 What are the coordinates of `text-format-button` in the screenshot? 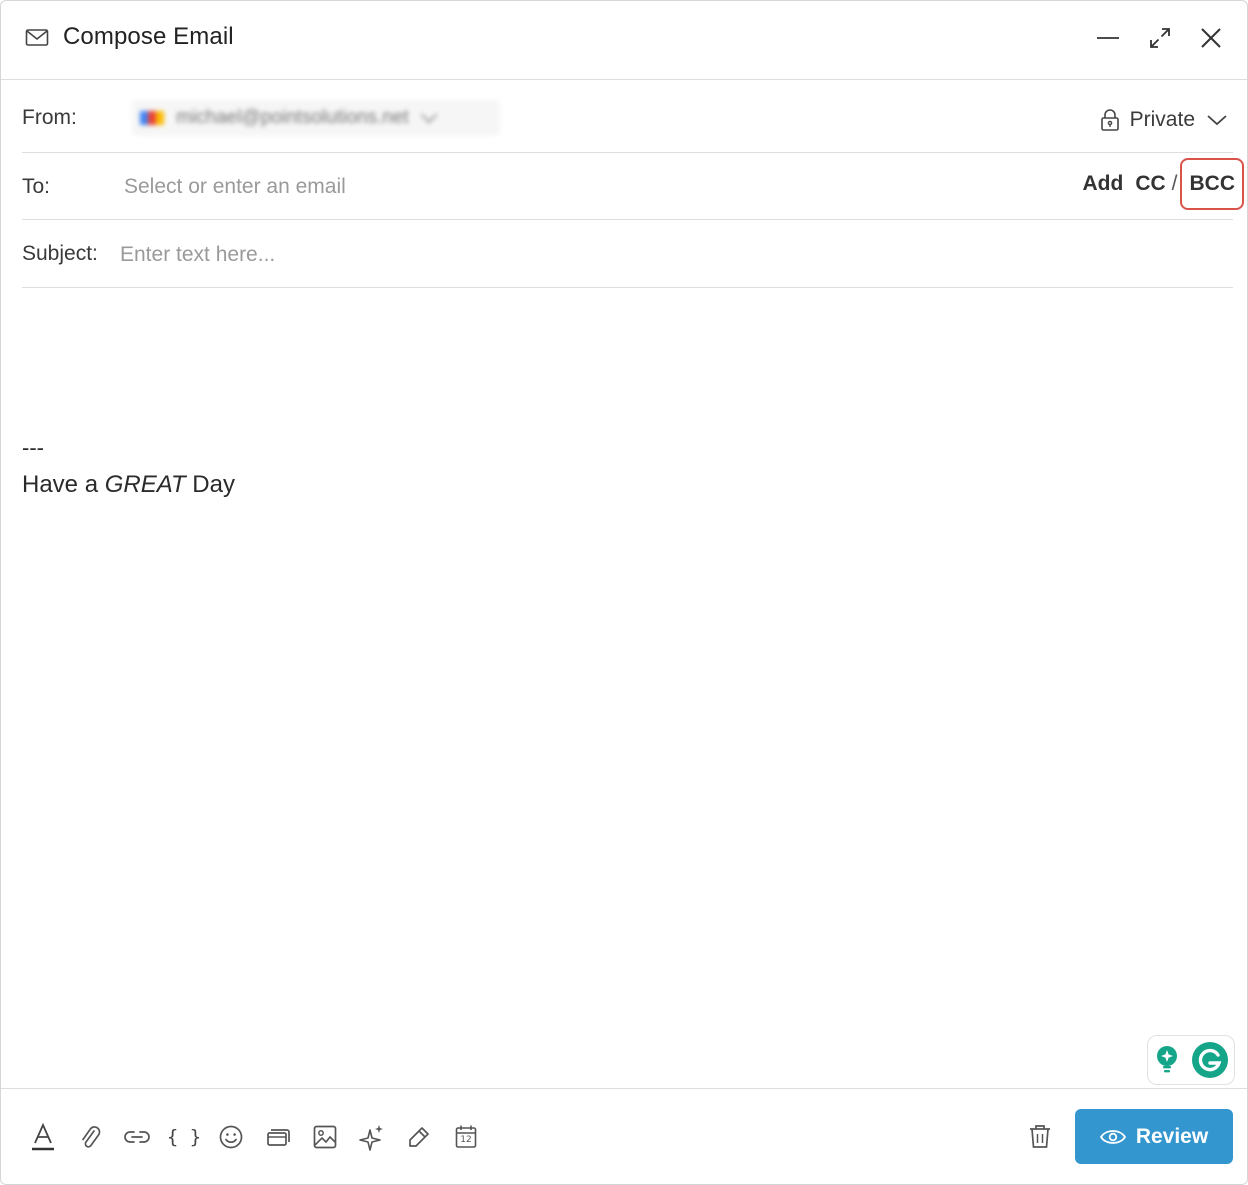 It's located at (43, 1137).